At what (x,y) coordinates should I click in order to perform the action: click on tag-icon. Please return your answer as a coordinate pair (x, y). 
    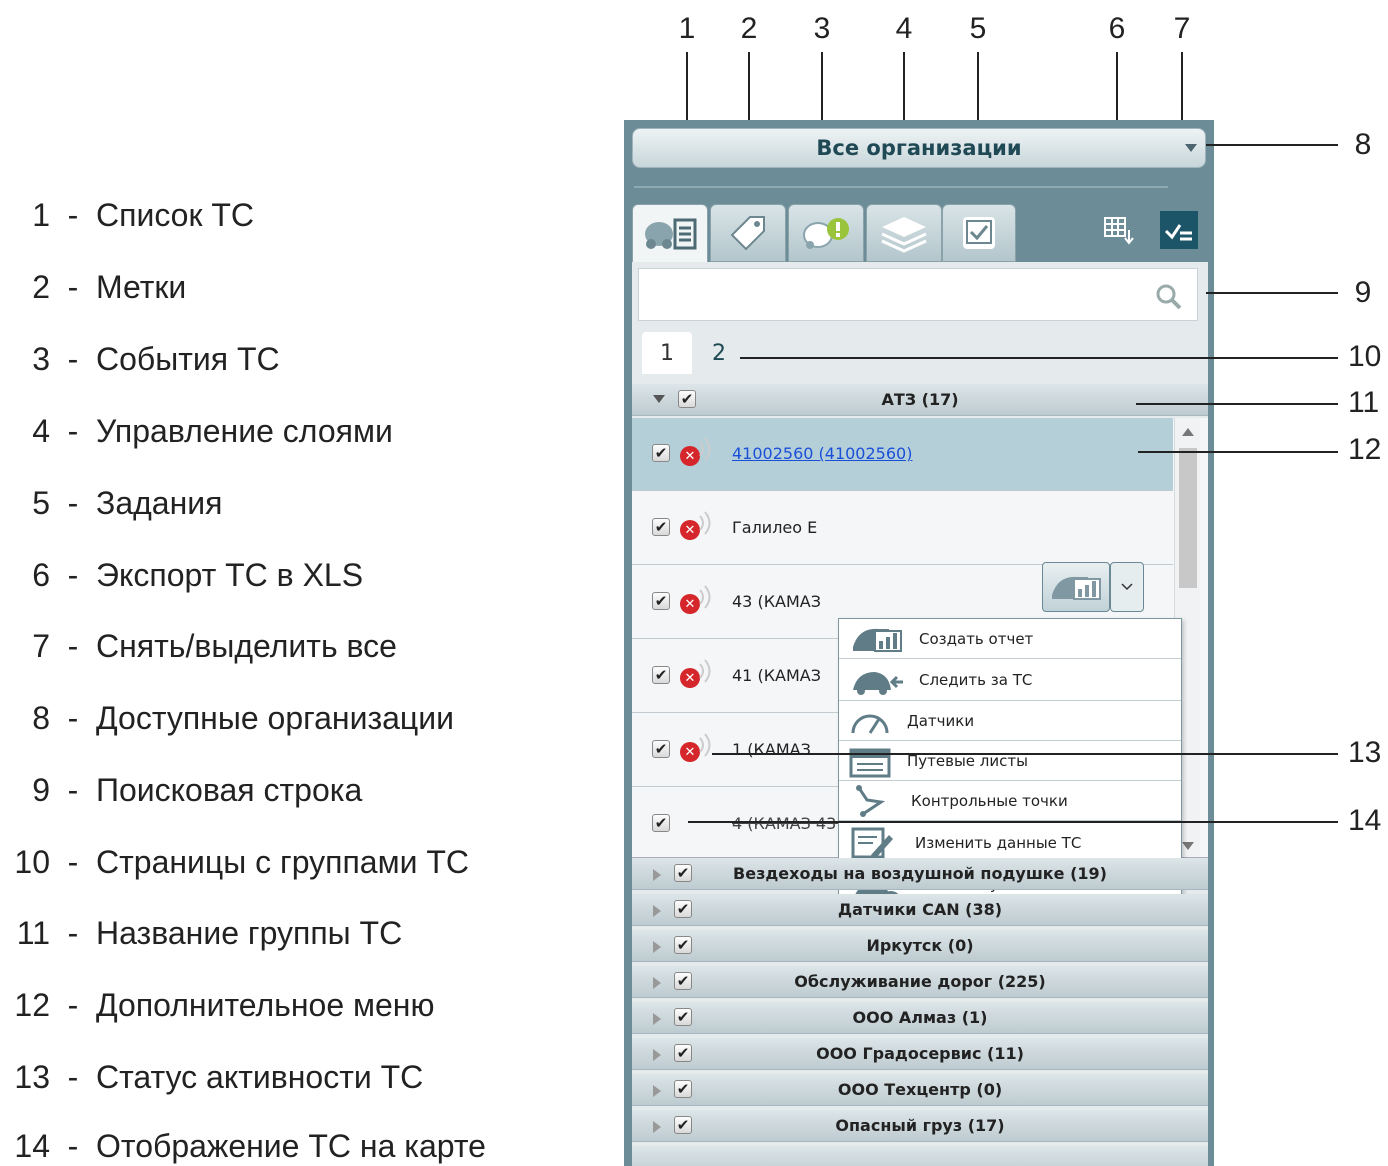
    Looking at the image, I should click on (747, 233).